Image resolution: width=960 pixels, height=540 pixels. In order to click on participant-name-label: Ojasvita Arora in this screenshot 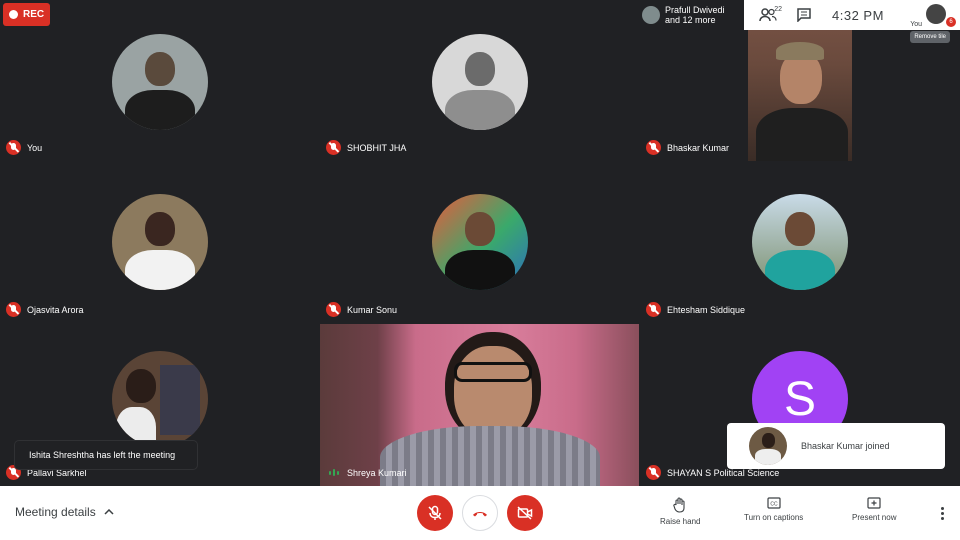, I will do `click(45, 309)`.